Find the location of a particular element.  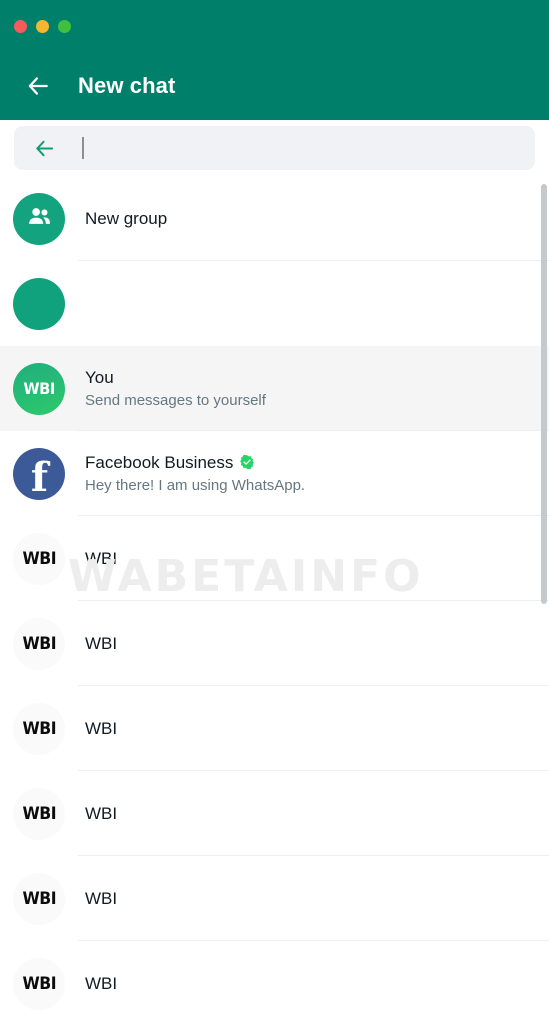

list-item-contact-wbi-2: WBI WBI is located at coordinates (274, 643).